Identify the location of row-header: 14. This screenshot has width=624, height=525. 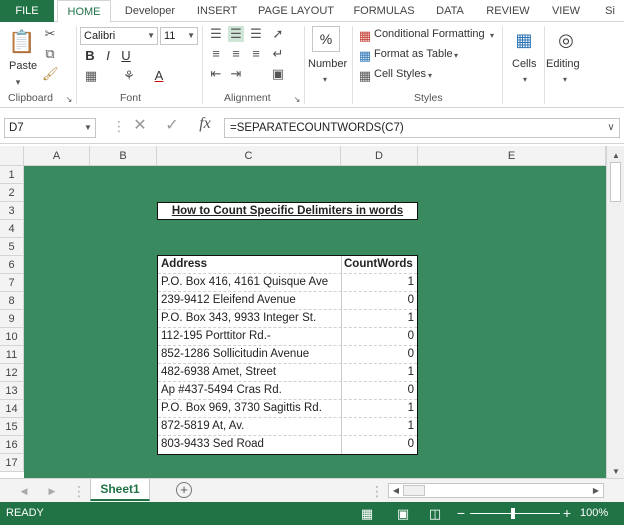
(12, 409).